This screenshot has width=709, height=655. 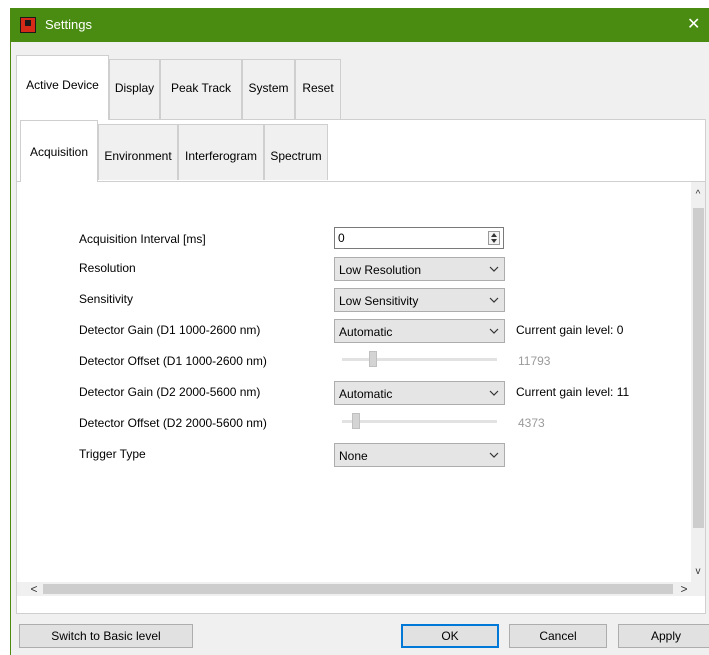 What do you see at coordinates (112, 454) in the screenshot?
I see `trigger-type-label: Trigger Type` at bounding box center [112, 454].